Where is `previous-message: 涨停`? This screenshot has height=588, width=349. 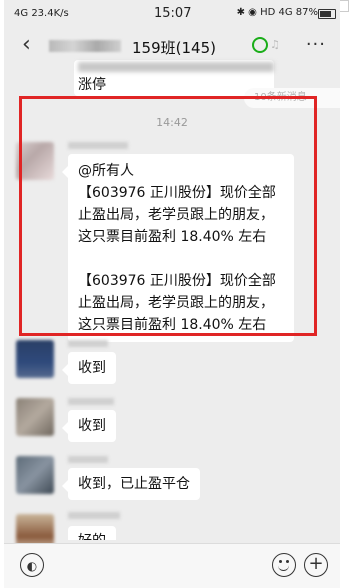 previous-message: 涨停 is located at coordinates (174, 78).